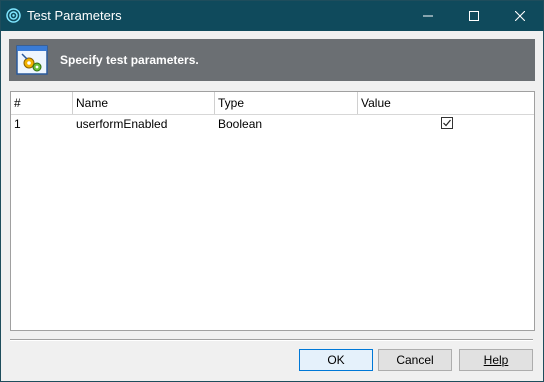 The width and height of the screenshot is (544, 382). What do you see at coordinates (13, 15) in the screenshot?
I see `app-icon` at bounding box center [13, 15].